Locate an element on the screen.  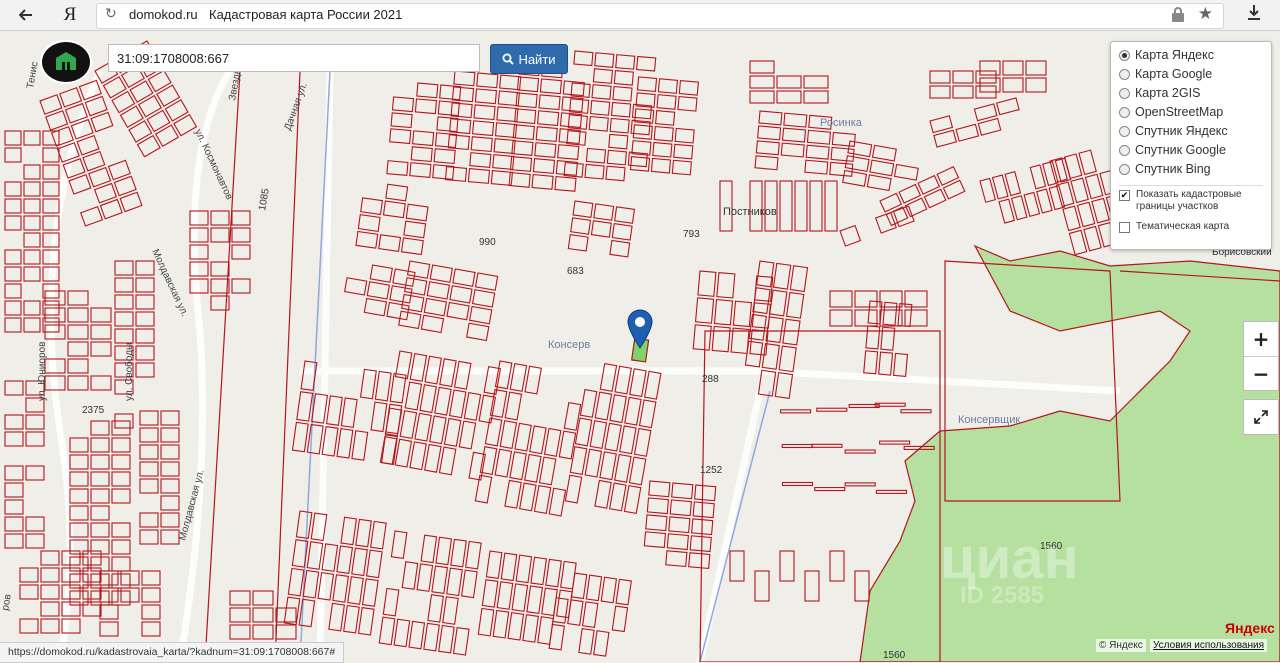
checkbox-checked-icon: ✔ is located at coordinates (1124, 195).